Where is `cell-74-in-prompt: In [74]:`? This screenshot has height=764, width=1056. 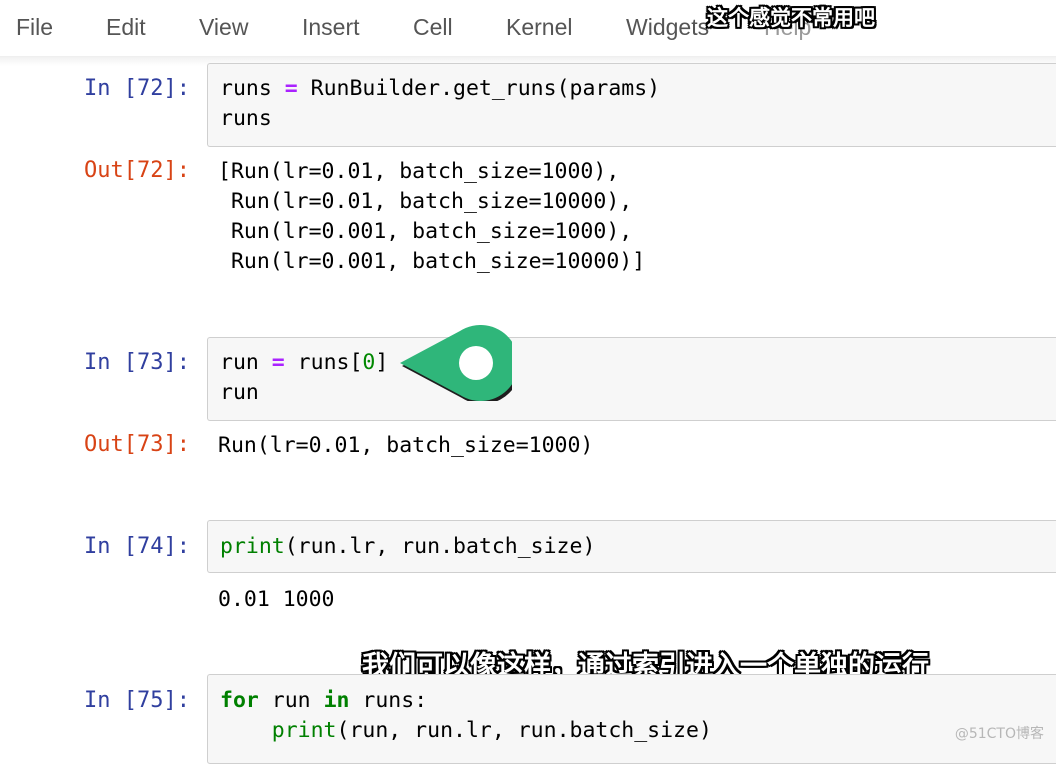 cell-74-in-prompt: In [74]: is located at coordinates (137, 546).